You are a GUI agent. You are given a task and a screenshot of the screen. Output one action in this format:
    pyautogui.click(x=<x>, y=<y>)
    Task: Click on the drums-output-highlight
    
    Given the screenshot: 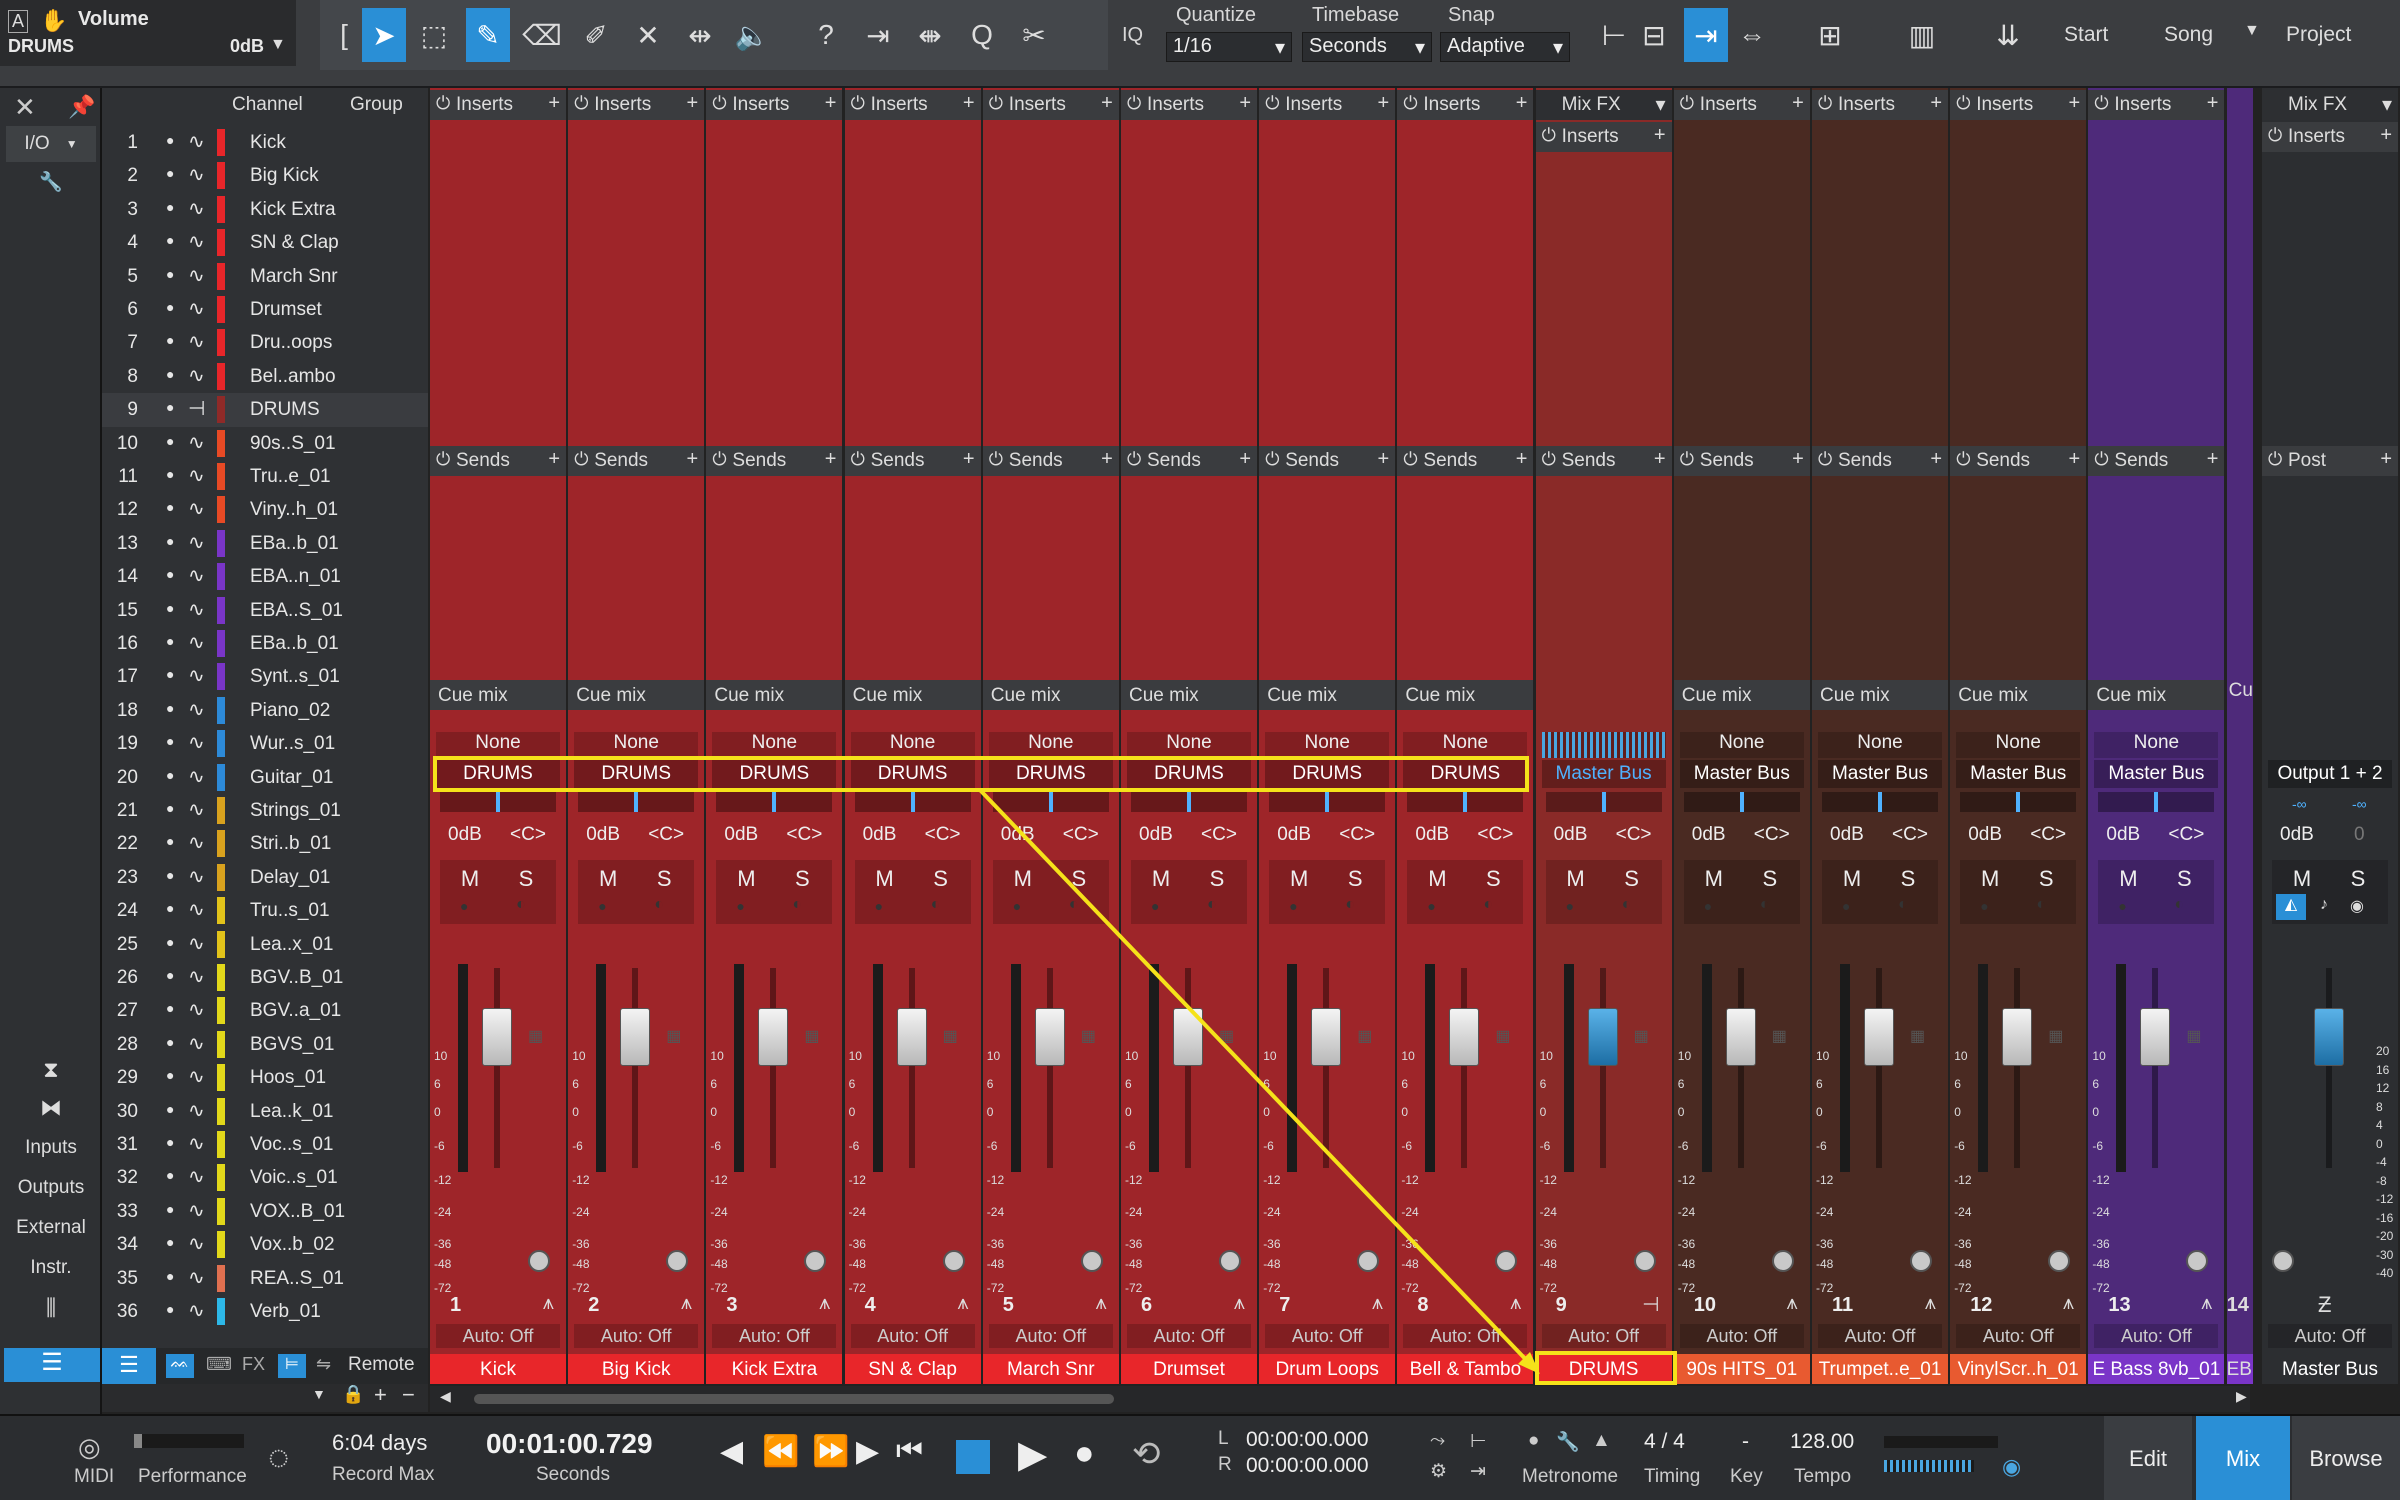 What is the action you would take?
    pyautogui.click(x=981, y=774)
    